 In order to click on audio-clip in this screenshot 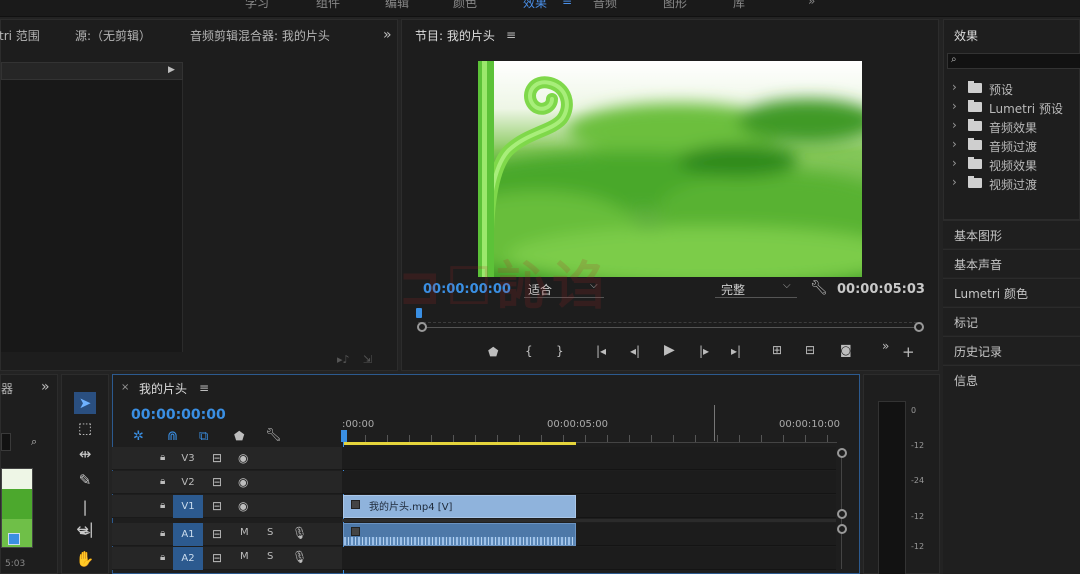, I will do `click(459, 534)`.